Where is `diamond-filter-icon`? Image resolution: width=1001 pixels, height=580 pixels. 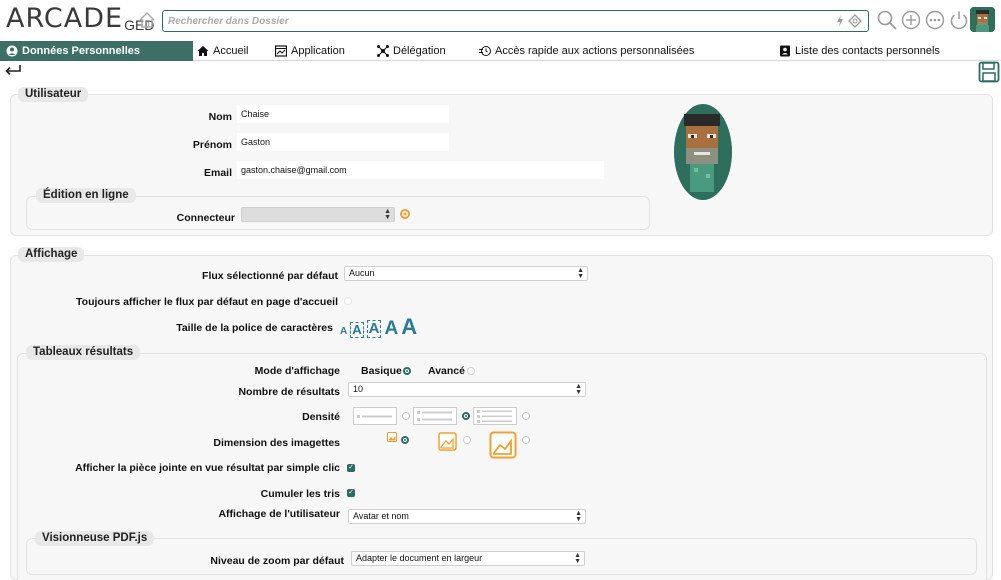 diamond-filter-icon is located at coordinates (855, 21).